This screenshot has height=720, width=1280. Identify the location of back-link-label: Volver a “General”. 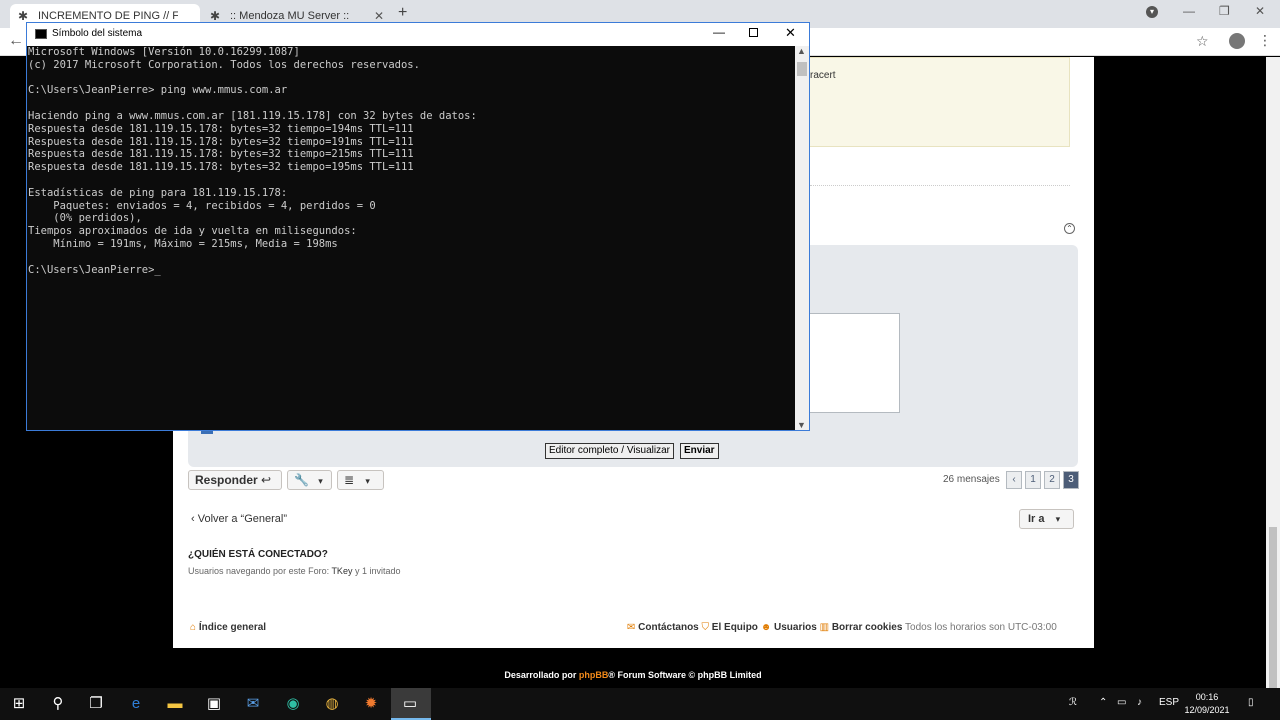
(242, 519).